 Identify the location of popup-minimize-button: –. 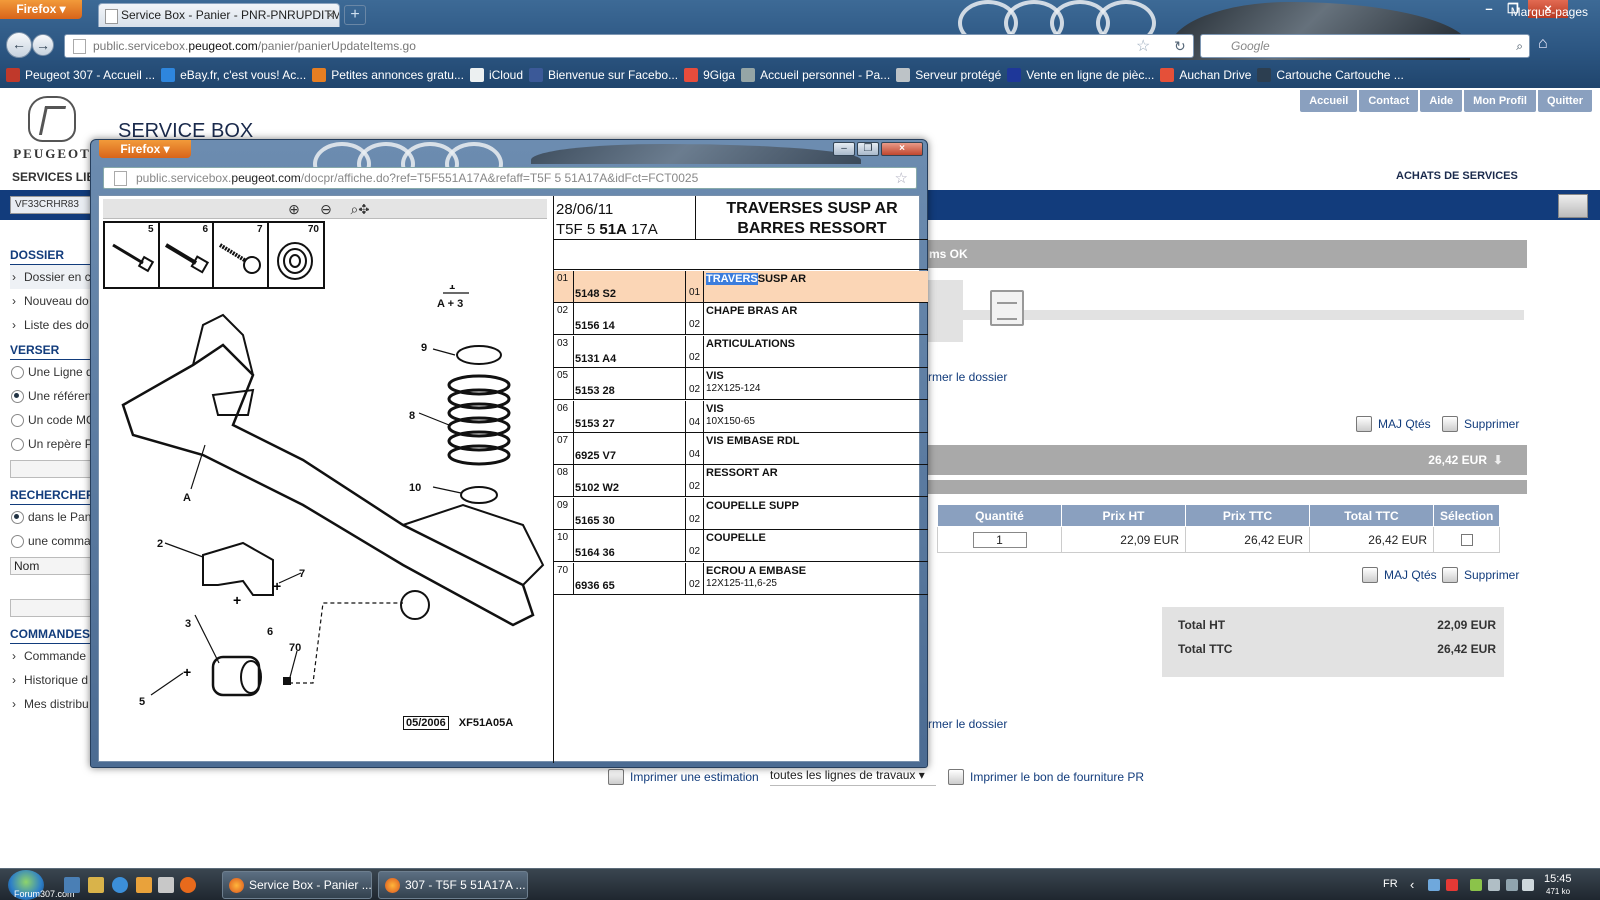
(844, 149).